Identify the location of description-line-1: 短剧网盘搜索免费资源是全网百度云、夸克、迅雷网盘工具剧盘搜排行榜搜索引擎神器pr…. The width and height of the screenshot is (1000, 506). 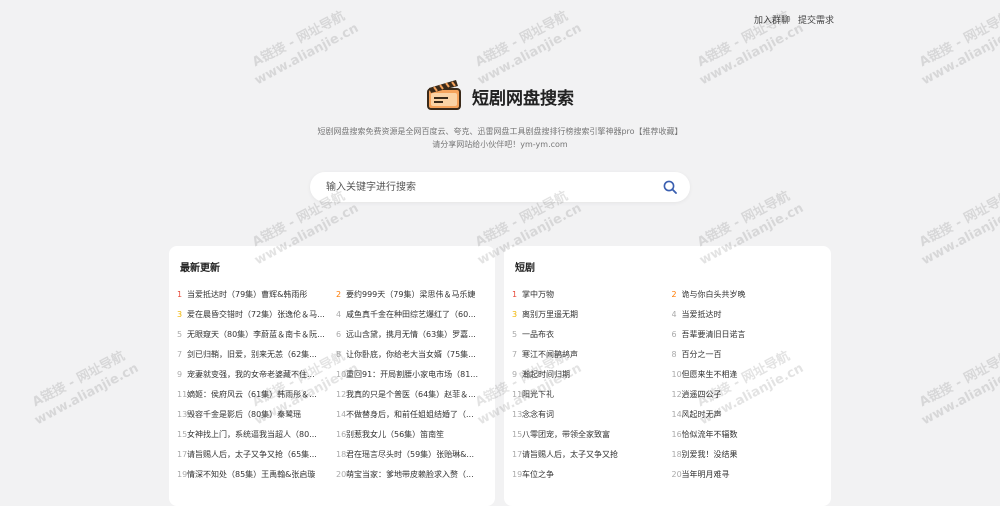
(500, 131).